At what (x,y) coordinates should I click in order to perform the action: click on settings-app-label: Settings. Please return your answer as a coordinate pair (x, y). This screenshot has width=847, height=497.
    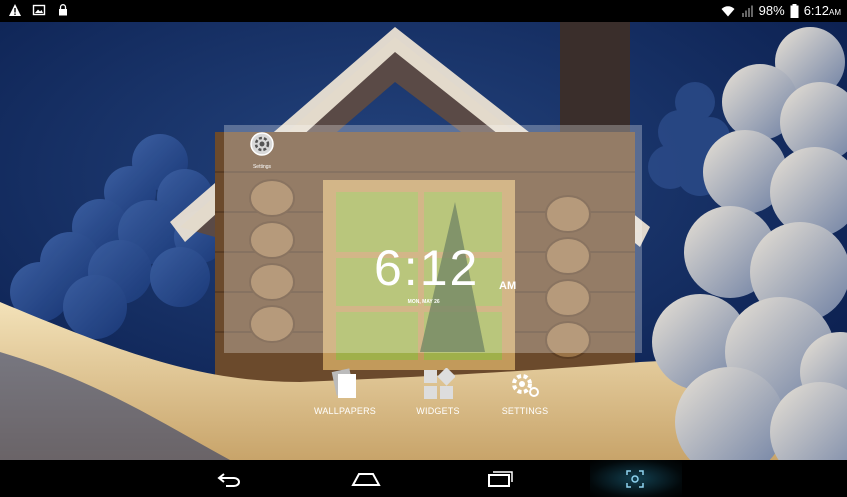
    Looking at the image, I should click on (262, 167).